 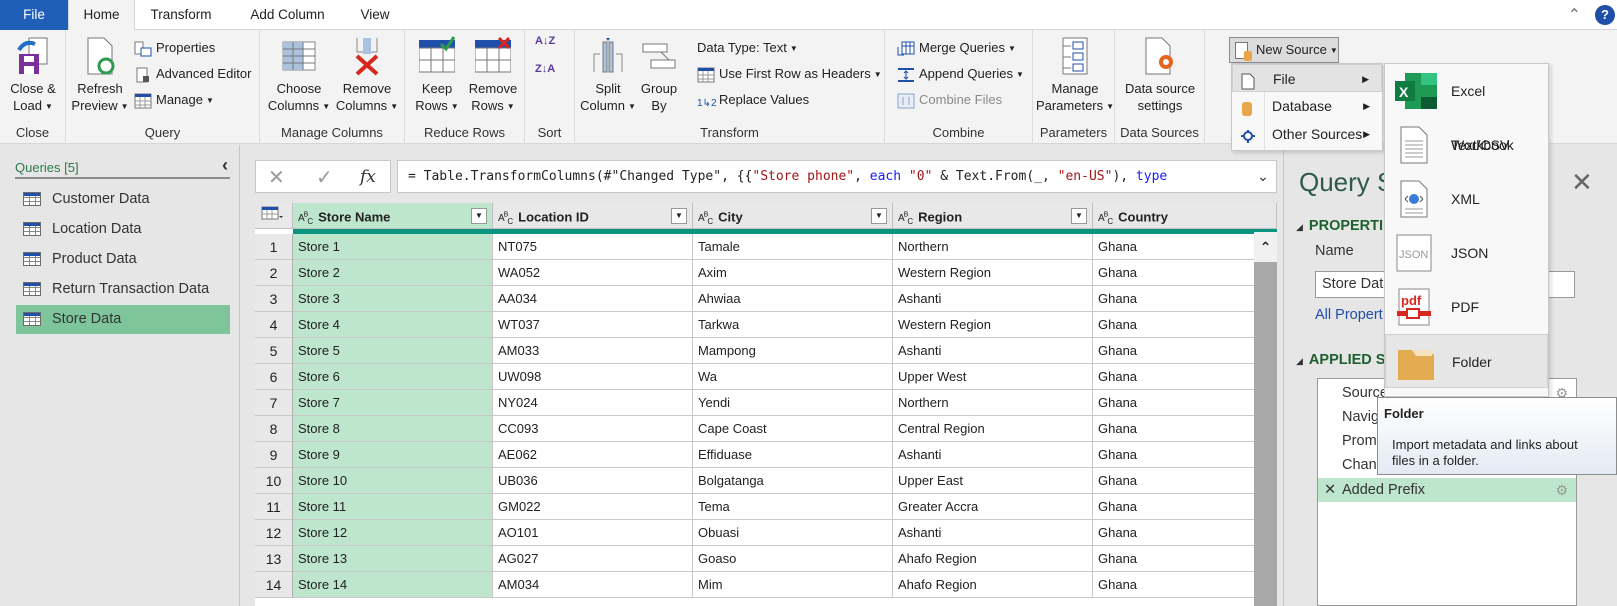 What do you see at coordinates (593, 351) in the screenshot?
I see `cell-location-id: AM033` at bounding box center [593, 351].